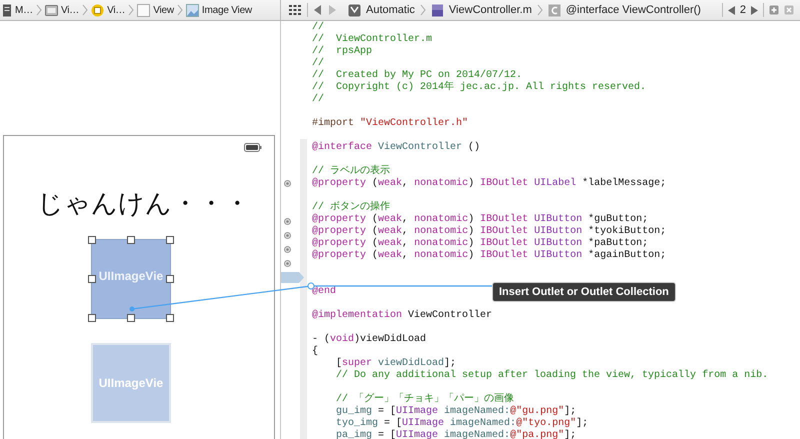  Describe the element at coordinates (143, 10) in the screenshot. I see `view-icon` at that location.